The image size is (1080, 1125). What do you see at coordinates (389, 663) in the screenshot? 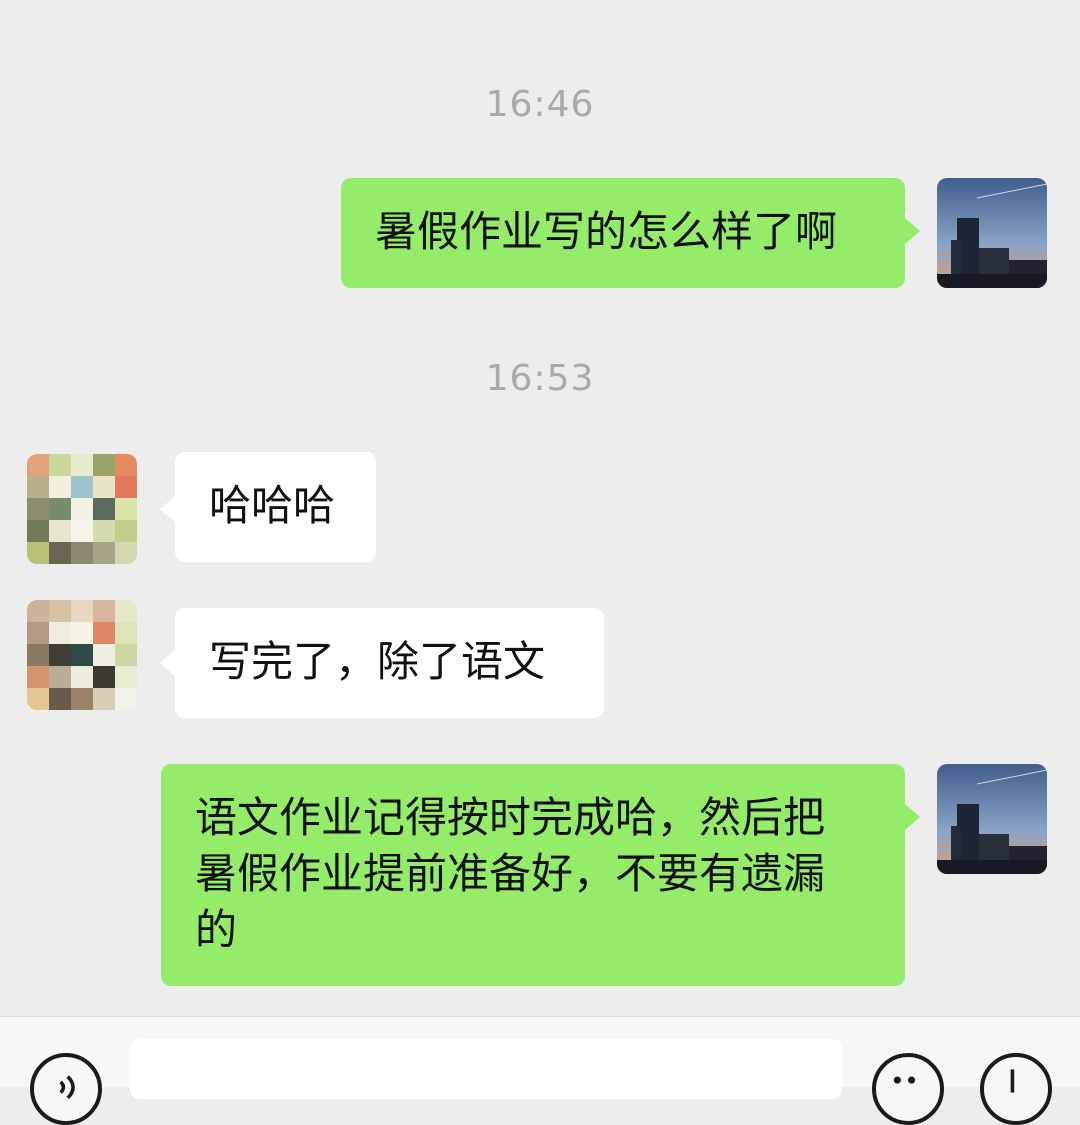
I see `message-bubble-received: 写完了，除了语文` at bounding box center [389, 663].